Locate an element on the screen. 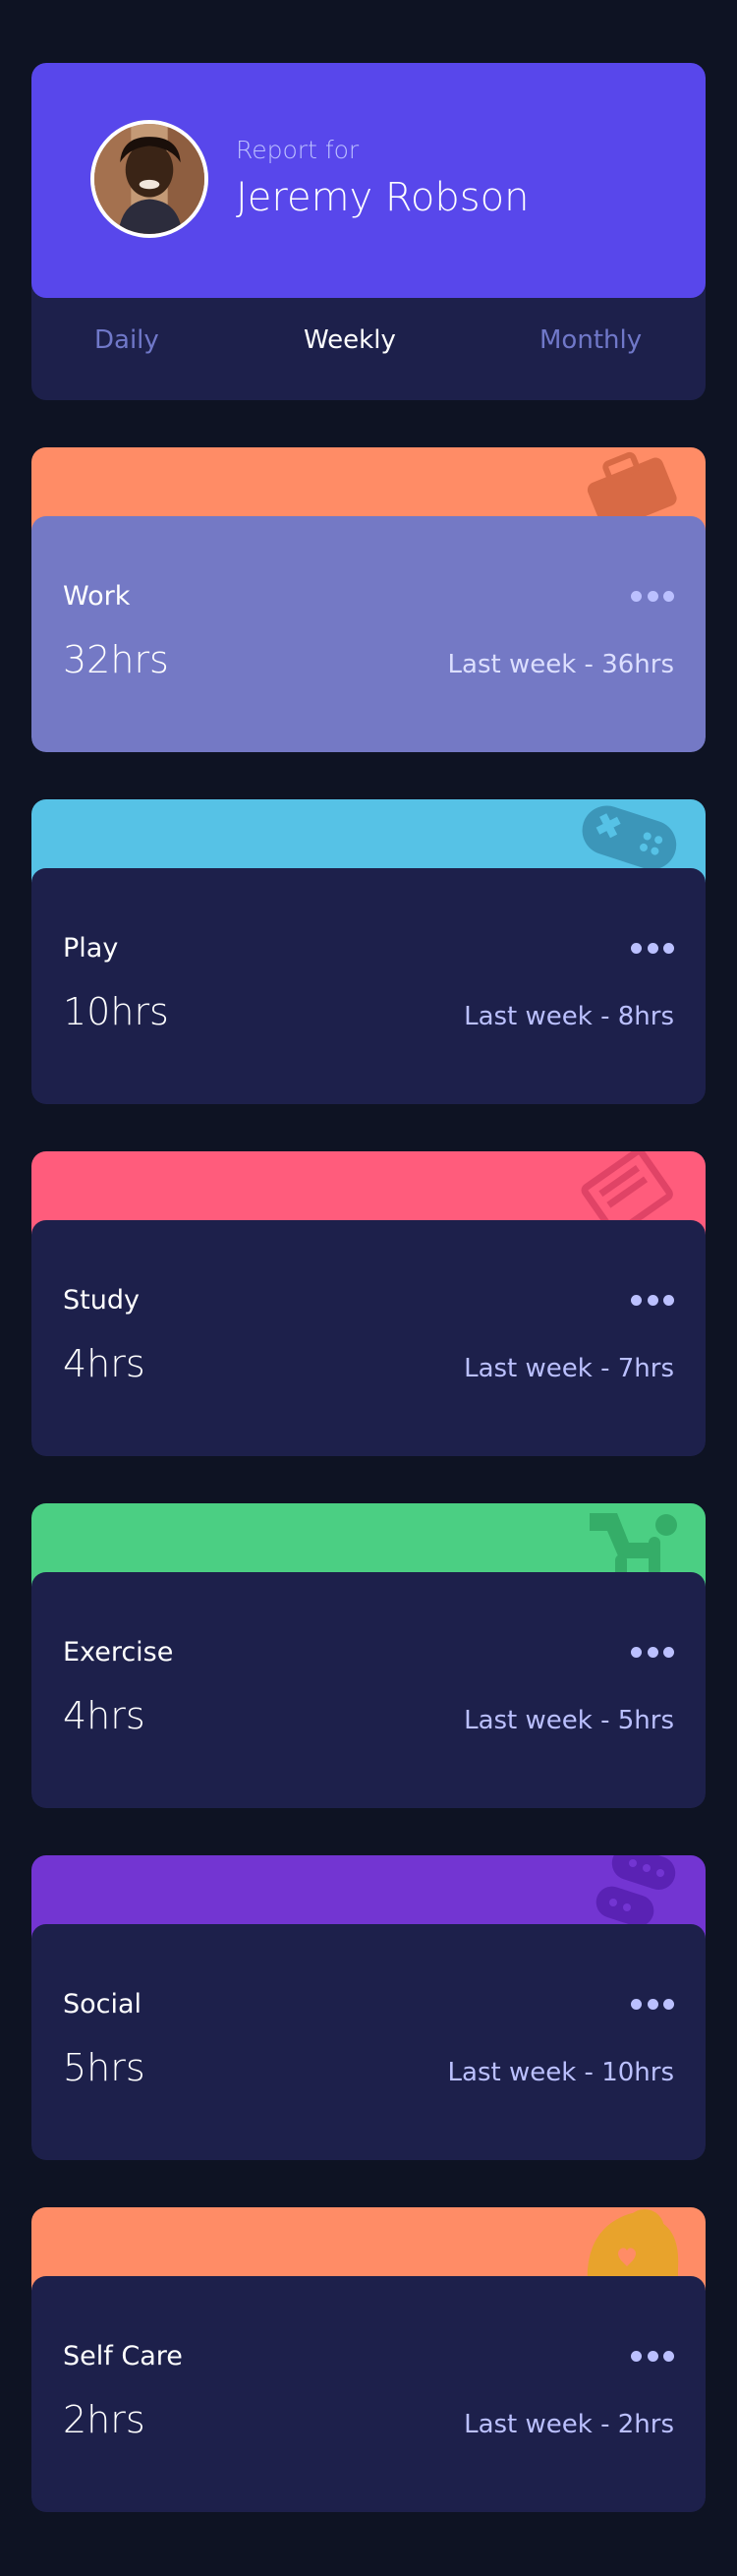 The image size is (737, 2576). activity-panel: Self Care 2hrs Last week - 2hrs is located at coordinates (368, 2394).